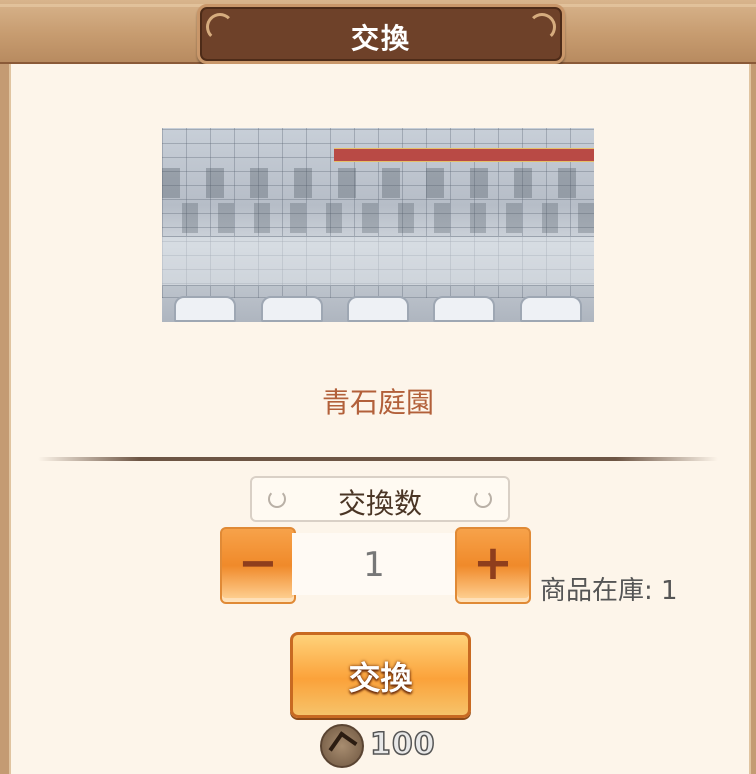 This screenshot has width=756, height=774. I want to click on quantity-field: 1, so click(374, 564).